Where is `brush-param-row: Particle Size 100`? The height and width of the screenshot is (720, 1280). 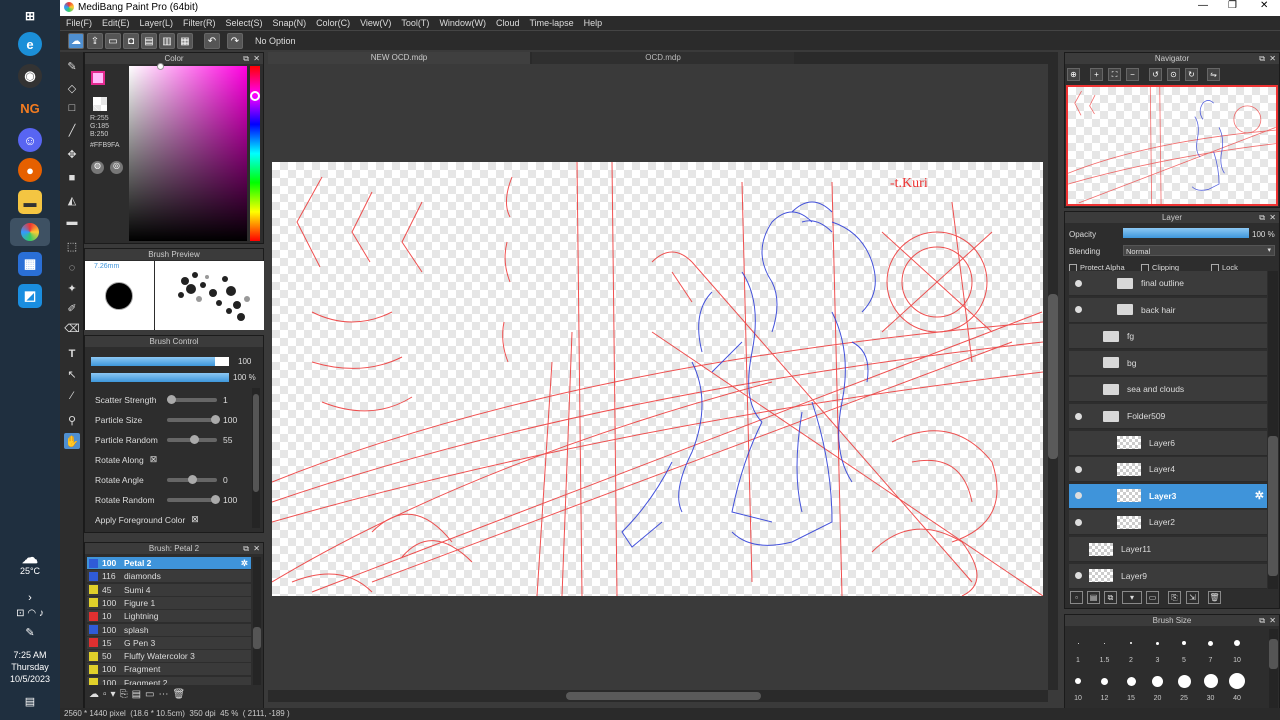
brush-param-row: Particle Size 100 is located at coordinates (174, 419).